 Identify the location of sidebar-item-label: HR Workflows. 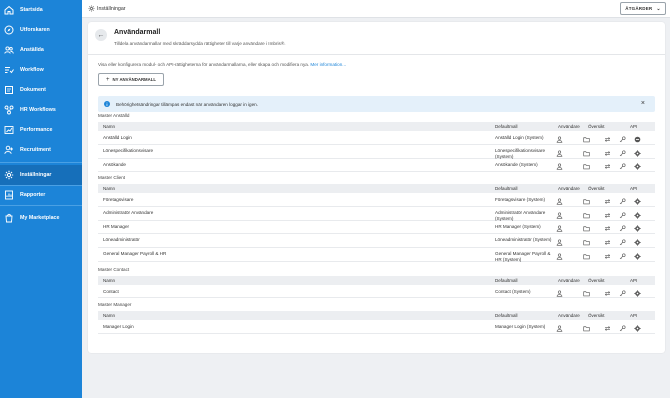
(38, 110).